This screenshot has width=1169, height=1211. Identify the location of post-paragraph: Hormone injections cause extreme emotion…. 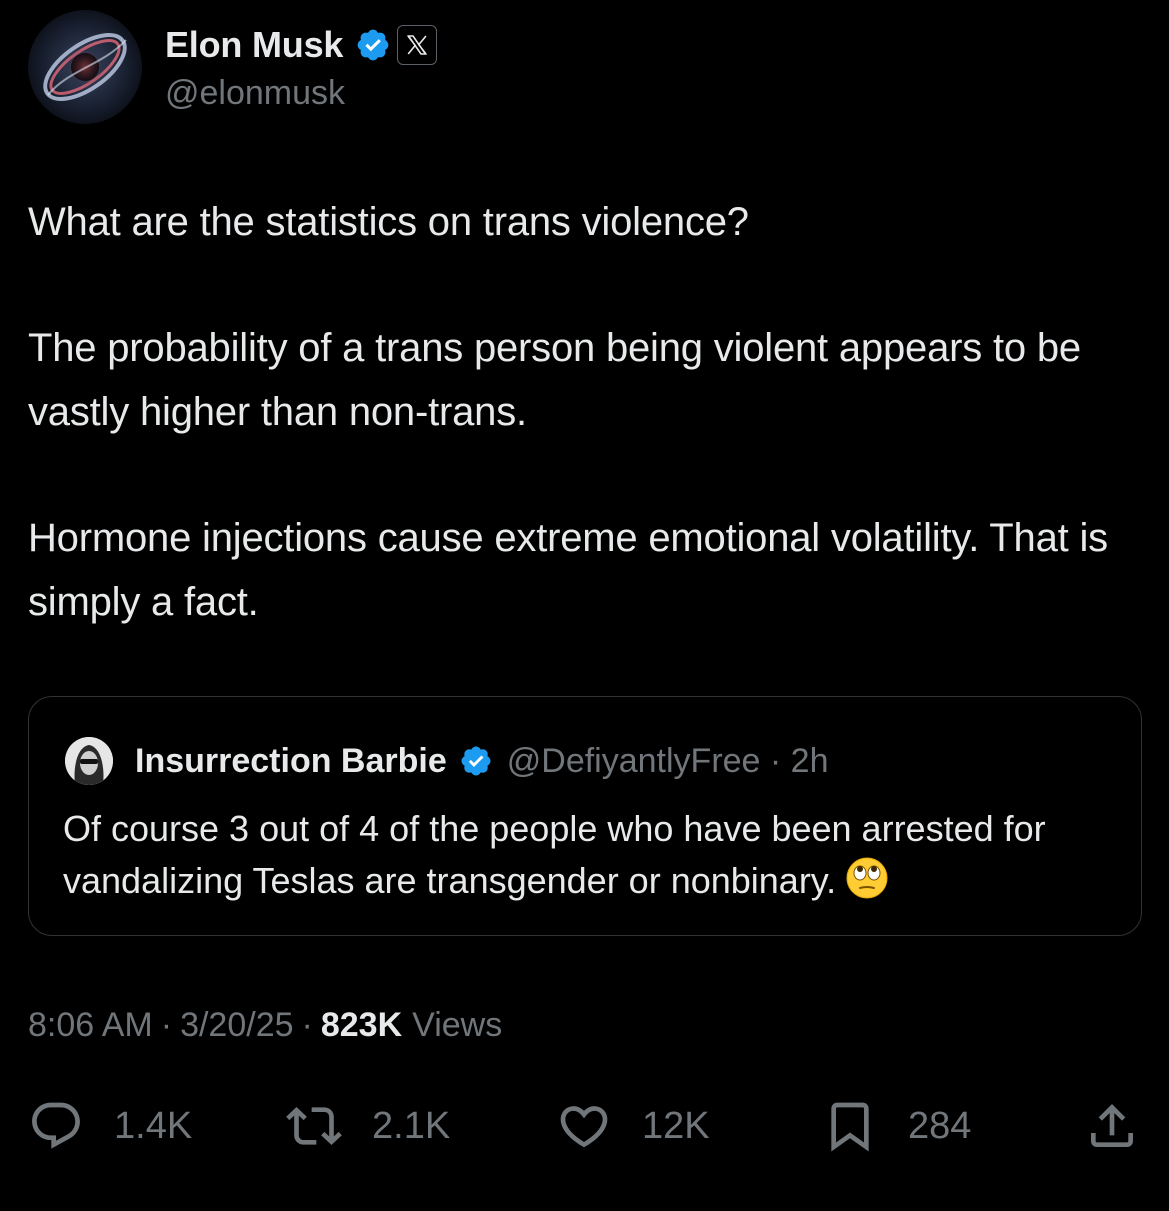
(568, 570).